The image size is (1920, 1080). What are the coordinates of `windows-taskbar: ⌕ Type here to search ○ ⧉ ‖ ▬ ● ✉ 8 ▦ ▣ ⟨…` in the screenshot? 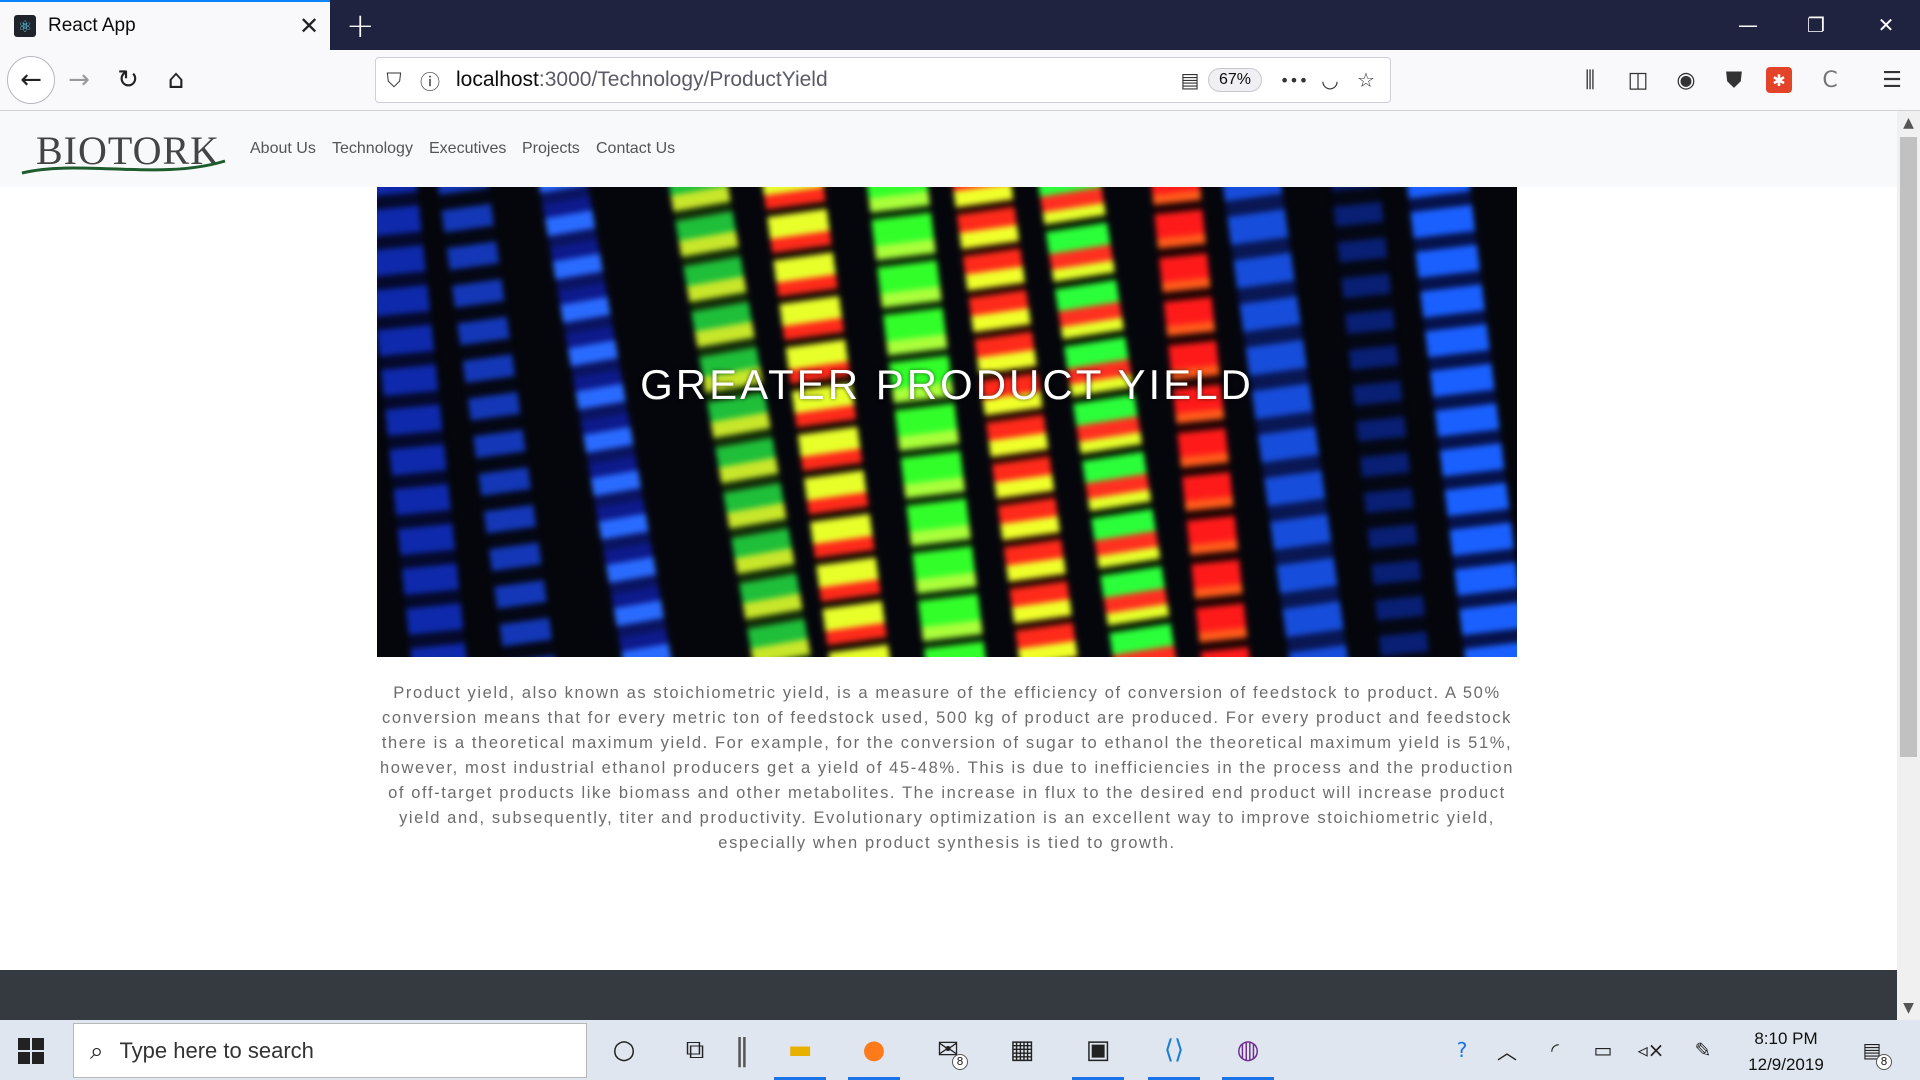 It's located at (960, 1050).